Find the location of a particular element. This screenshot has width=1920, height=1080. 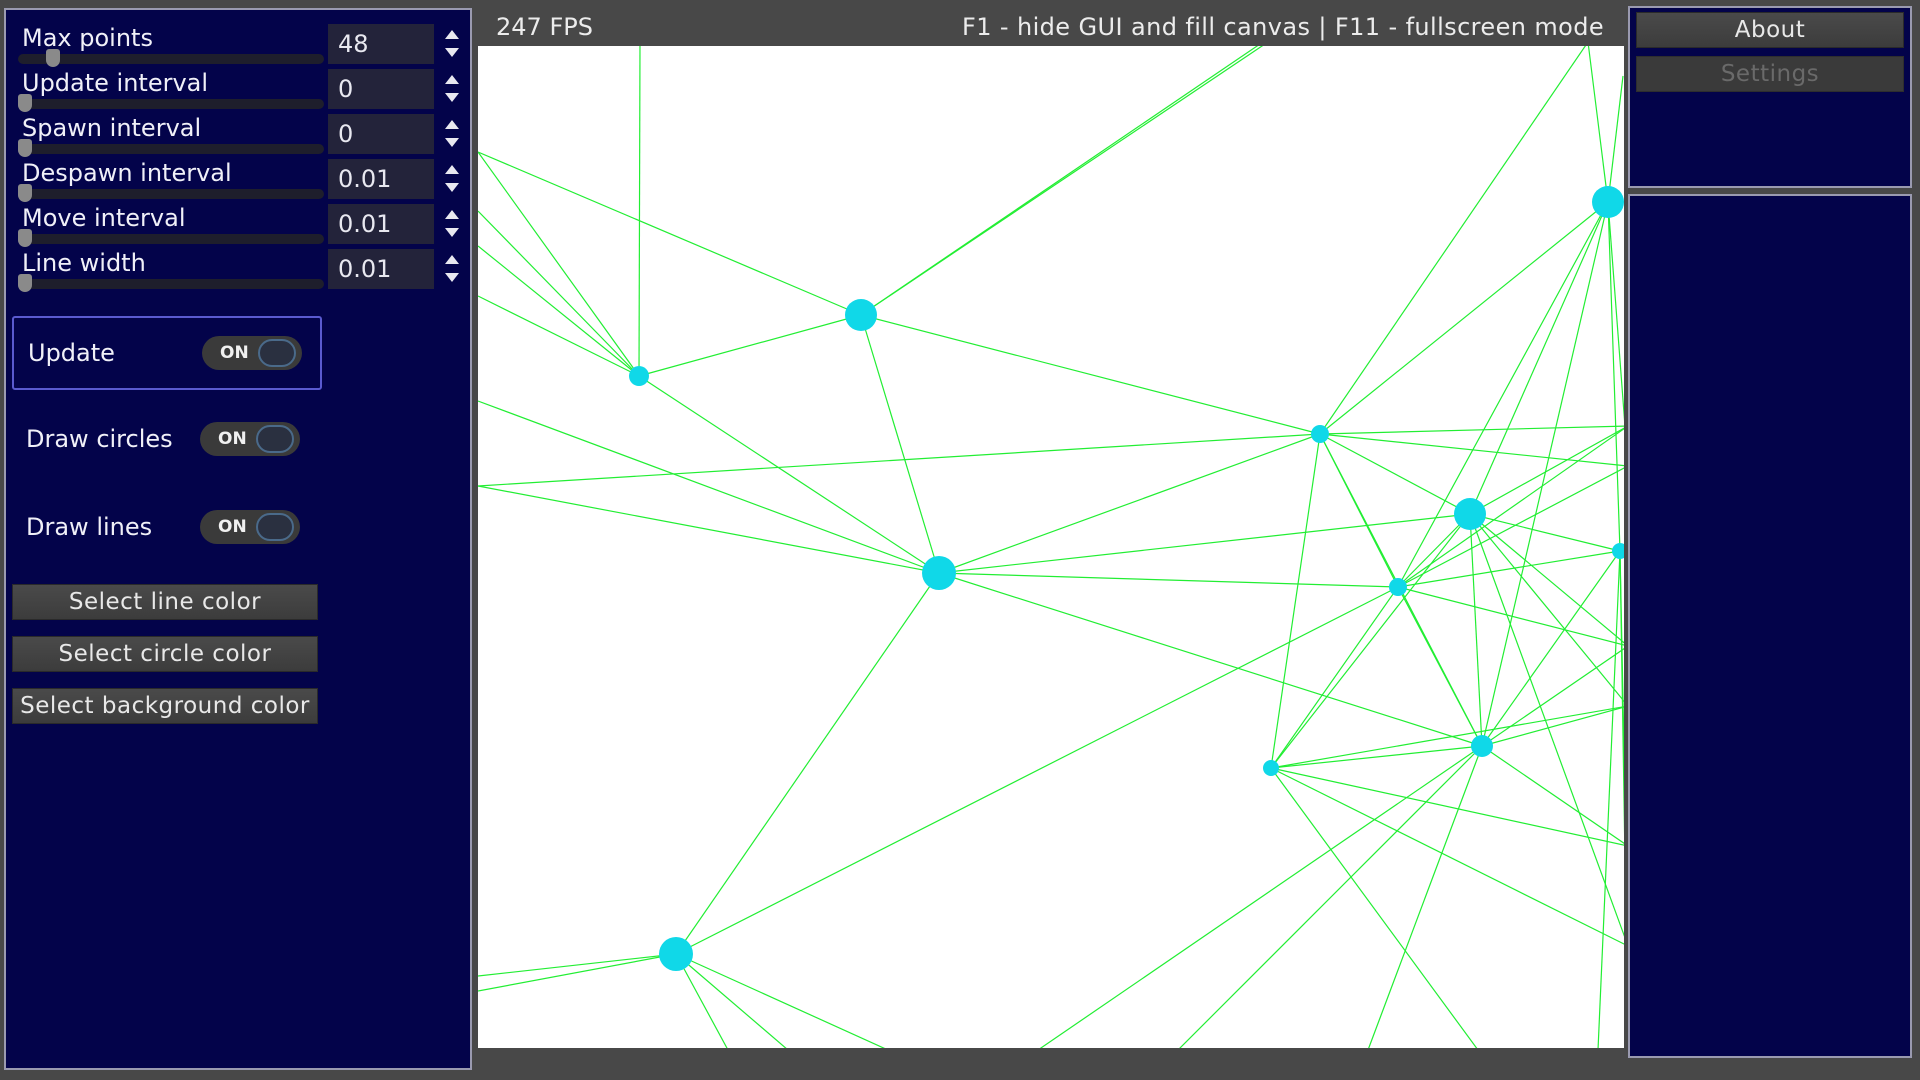

max-points-spinner is located at coordinates (452, 45).